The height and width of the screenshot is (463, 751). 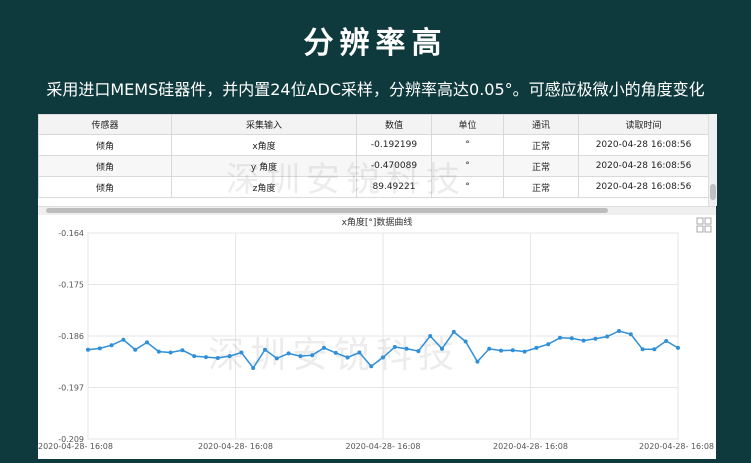 I want to click on cell-value: -0.192199, so click(x=394, y=145).